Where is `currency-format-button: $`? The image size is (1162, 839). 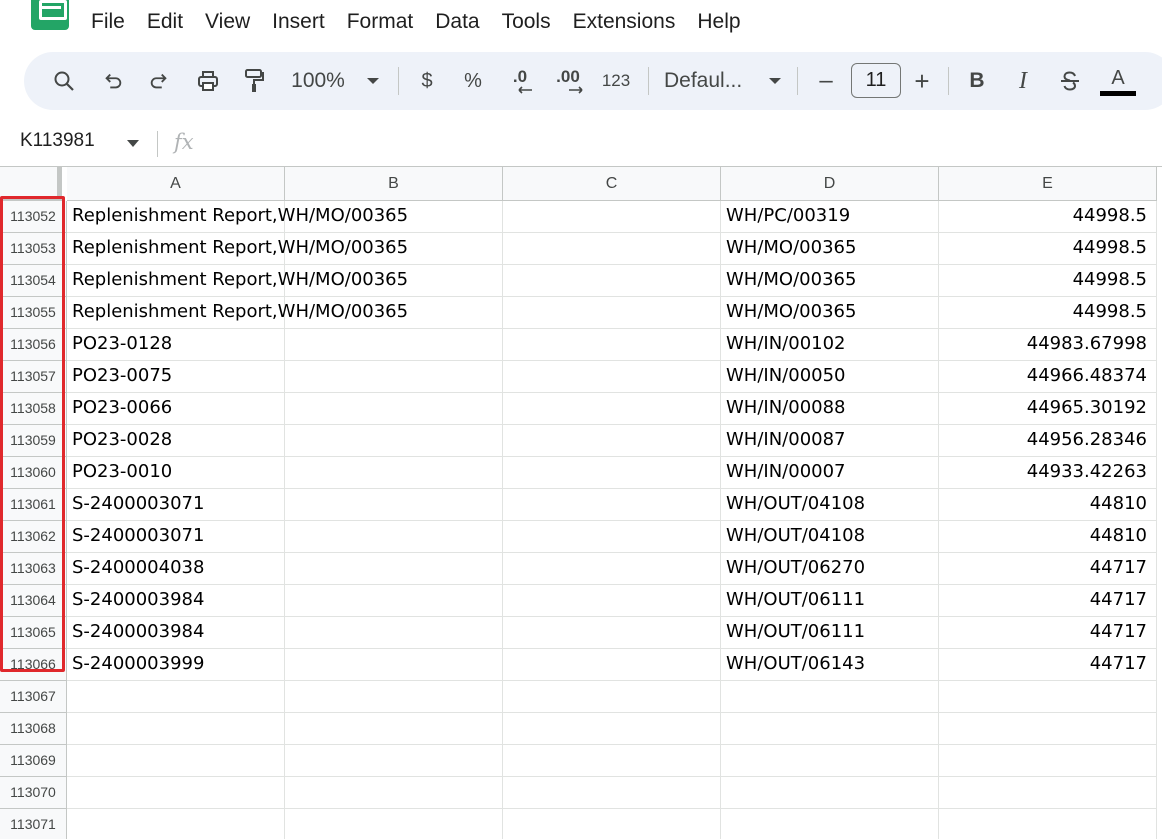
currency-format-button: $ is located at coordinates (427, 81).